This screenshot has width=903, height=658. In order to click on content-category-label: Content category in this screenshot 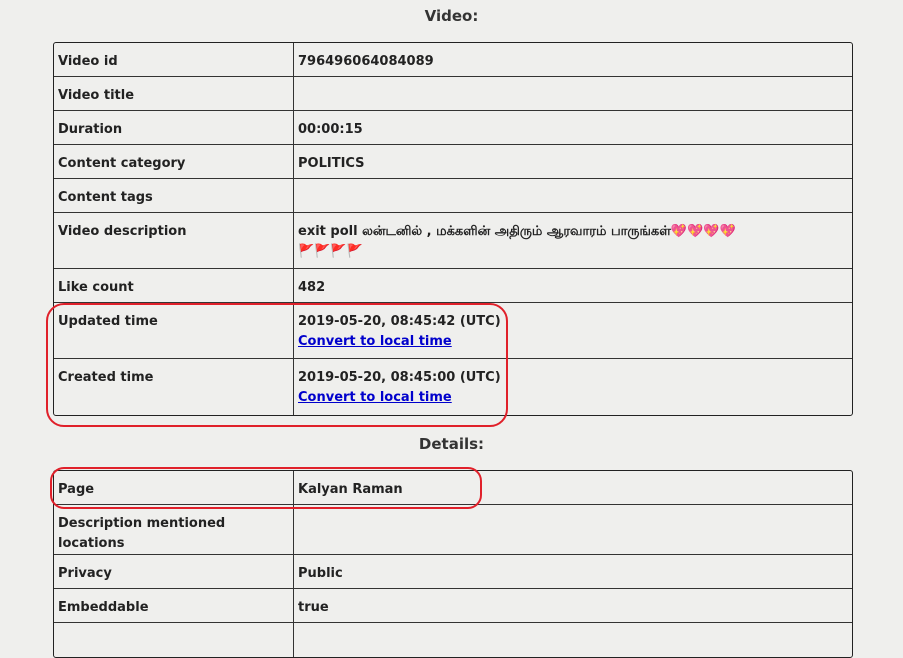, I will do `click(174, 162)`.